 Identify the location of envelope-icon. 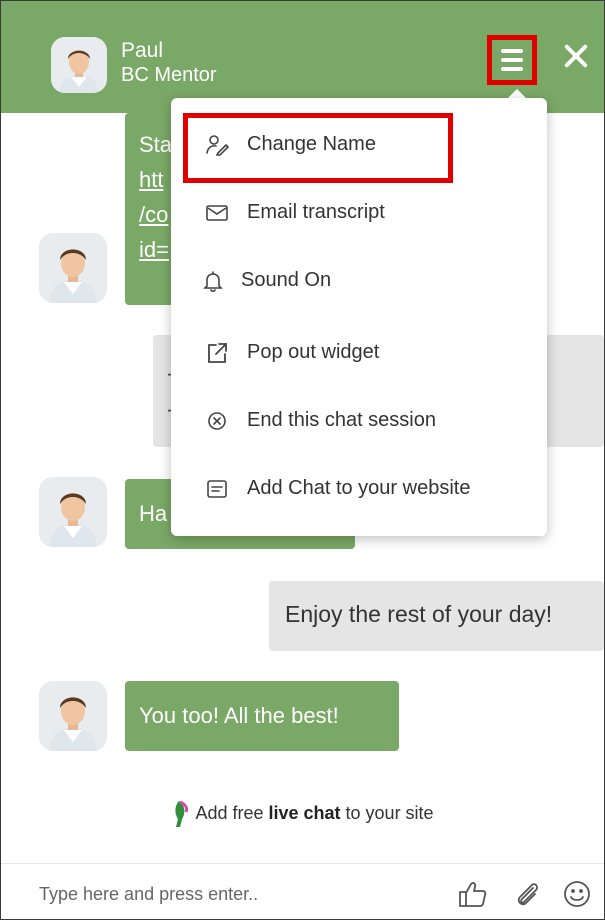
(217, 213).